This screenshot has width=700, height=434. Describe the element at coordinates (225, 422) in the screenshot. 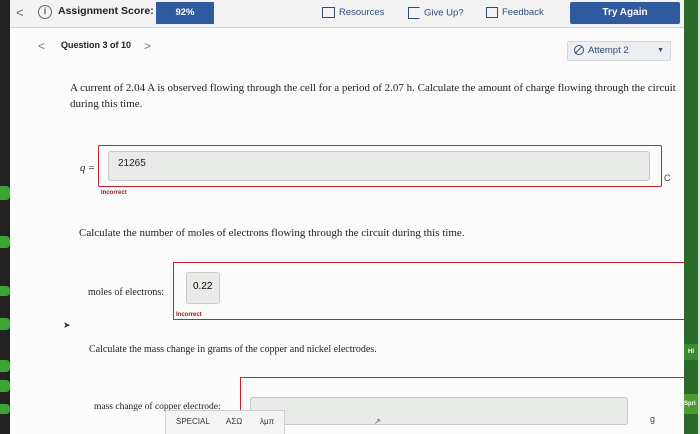

I see `symbol-keyboard: SPECIAL ΑΣΩ λμπ` at that location.